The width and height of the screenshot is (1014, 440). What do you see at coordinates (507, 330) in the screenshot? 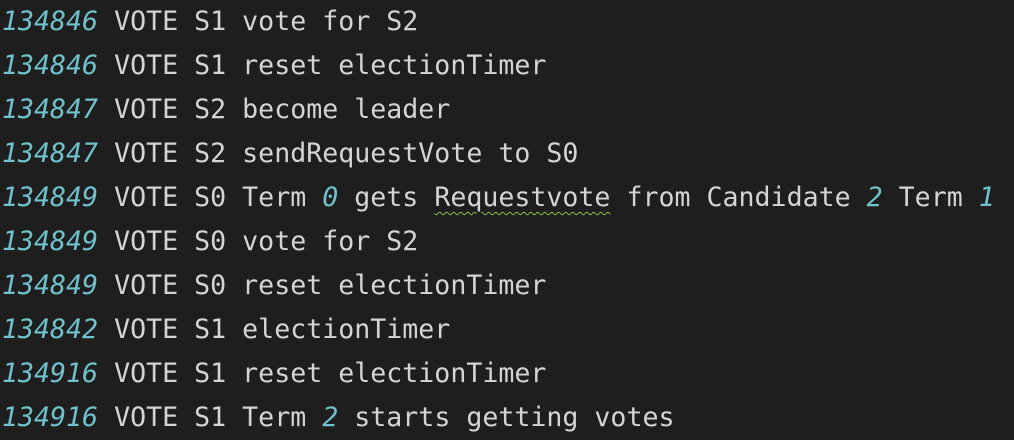
I see `log-line: 134842 VOTE S1 electionTimer` at bounding box center [507, 330].